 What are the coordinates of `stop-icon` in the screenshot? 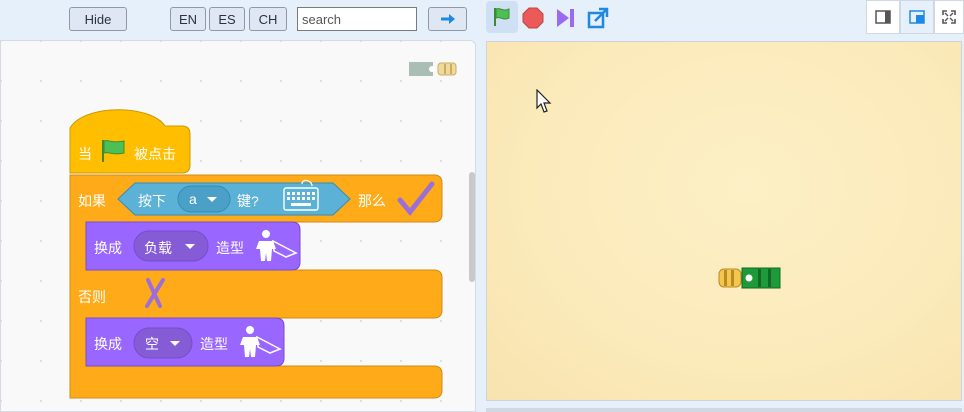 It's located at (533, 18).